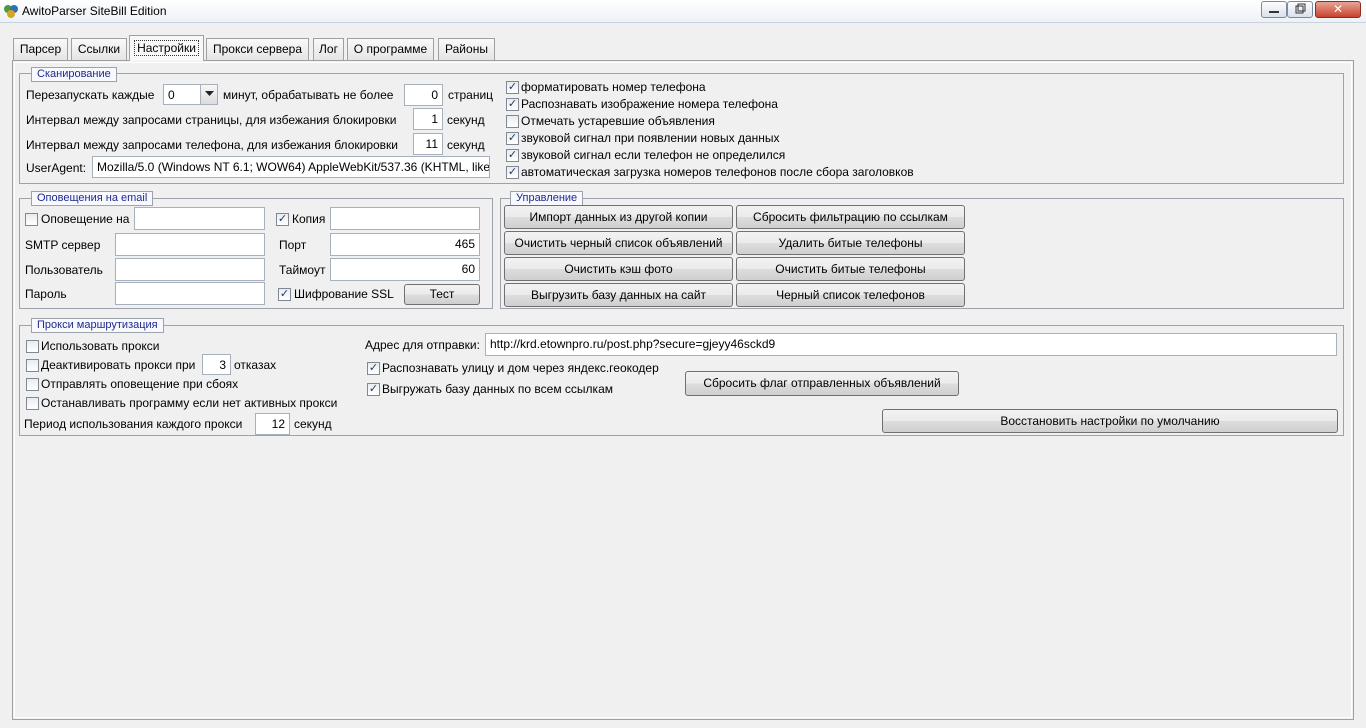 The image size is (1366, 728). Describe the element at coordinates (85, 219) in the screenshot. I see `email-notify-label: Оповещение на` at that location.